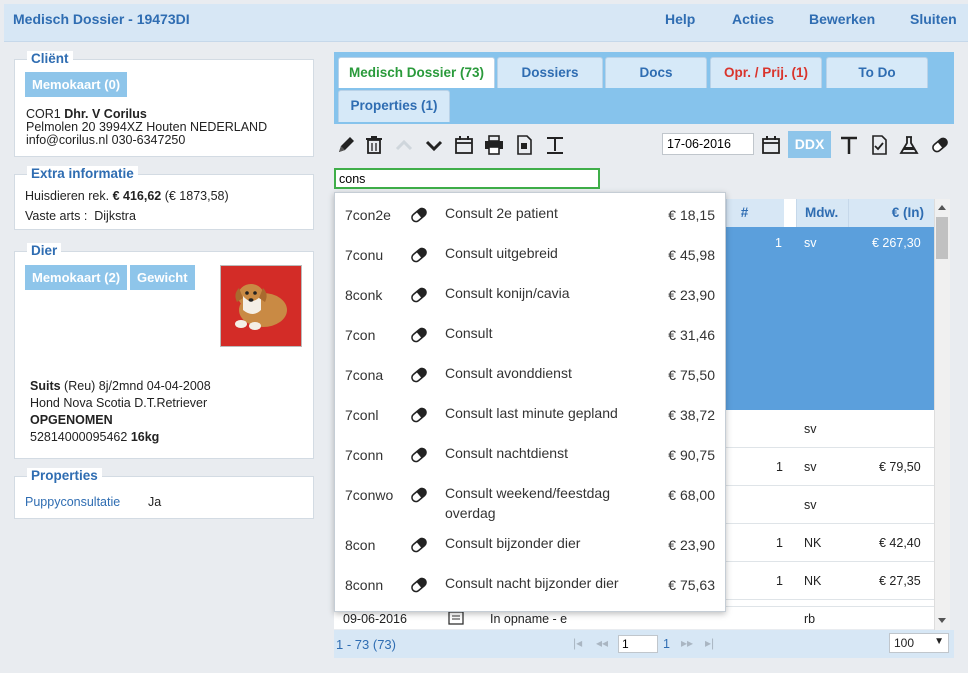 The height and width of the screenshot is (673, 968). Describe the element at coordinates (550, 72) in the screenshot. I see `tab-dossiers: Dossiers` at that location.